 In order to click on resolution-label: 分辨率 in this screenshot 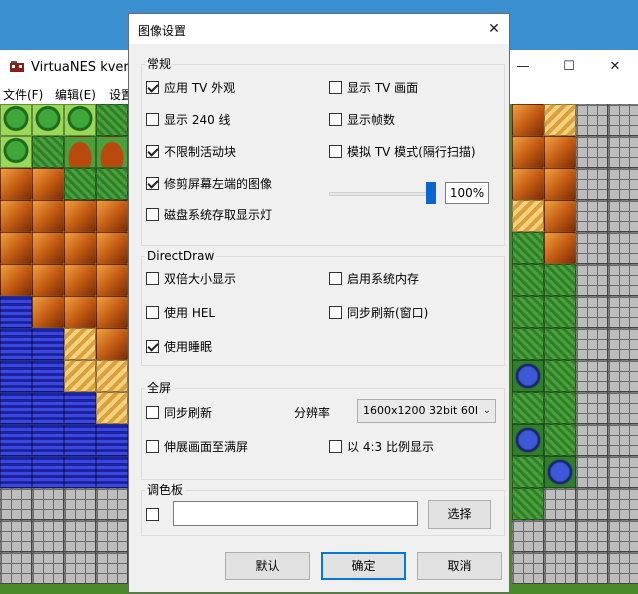, I will do `click(312, 413)`.